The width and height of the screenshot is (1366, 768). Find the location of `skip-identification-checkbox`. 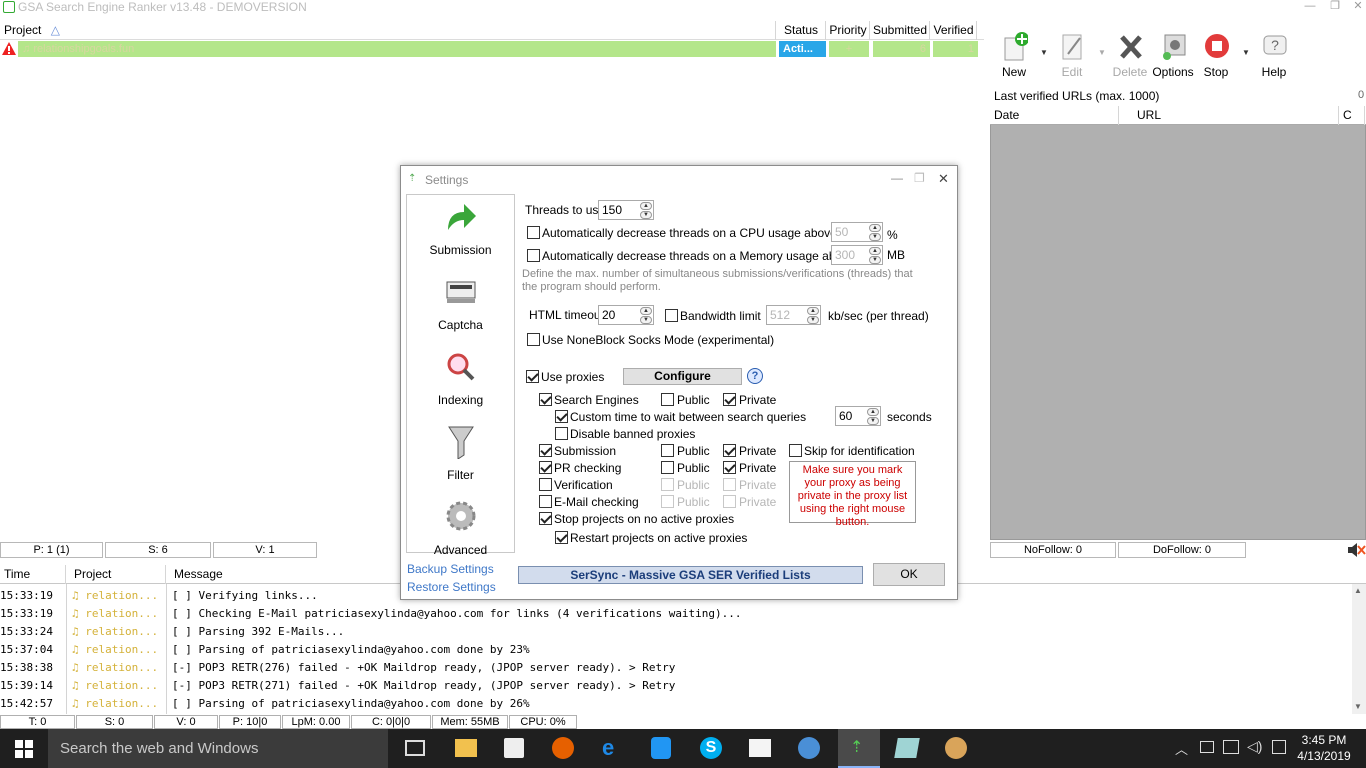

skip-identification-checkbox is located at coordinates (795, 450).